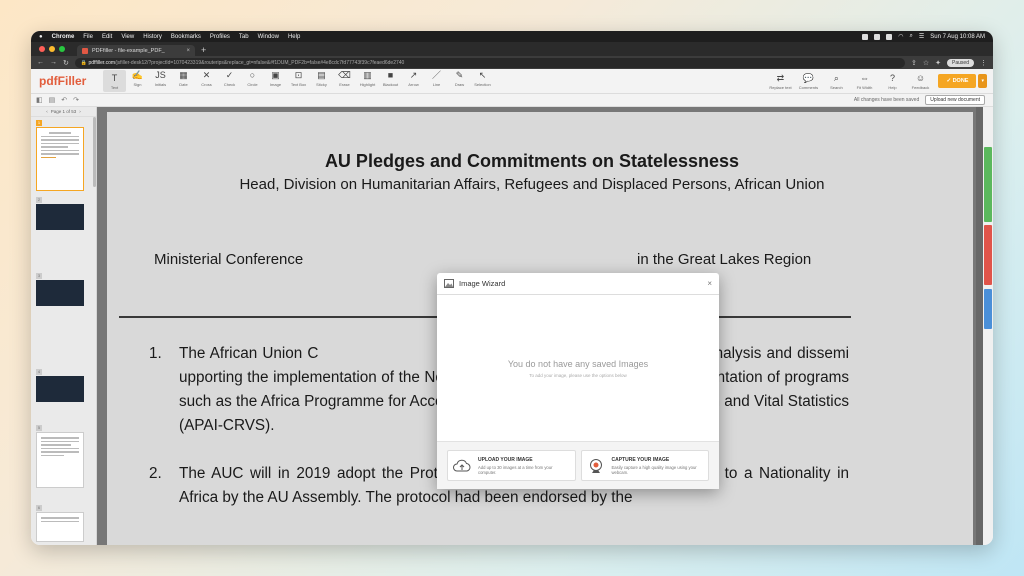 This screenshot has width=1024, height=576. I want to click on thumbnails-toggle-icon: ◧, so click(39, 100).